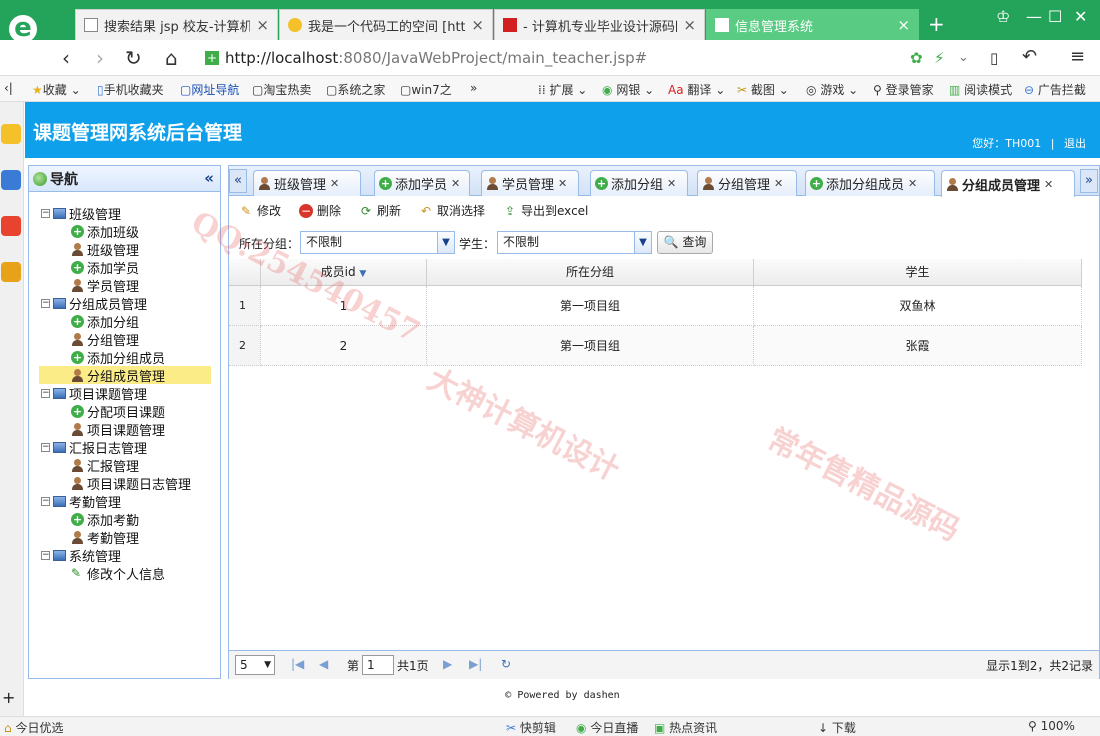 This screenshot has width=1100, height=736. What do you see at coordinates (176, 24) in the screenshot?
I see `browser-tab-search: 搜索结果 jsp 校友-计算机毕…×` at bounding box center [176, 24].